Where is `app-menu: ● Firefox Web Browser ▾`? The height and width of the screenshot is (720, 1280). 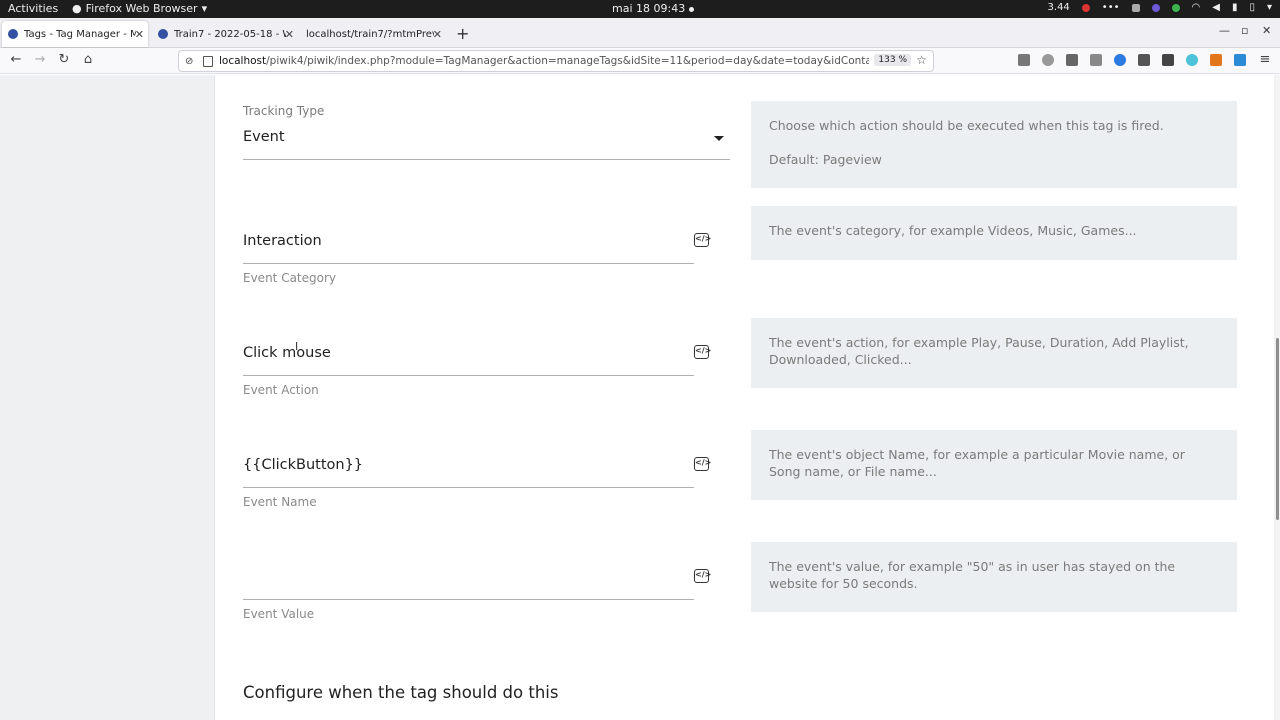
app-menu: ● Firefox Web Browser ▾ is located at coordinates (139, 8).